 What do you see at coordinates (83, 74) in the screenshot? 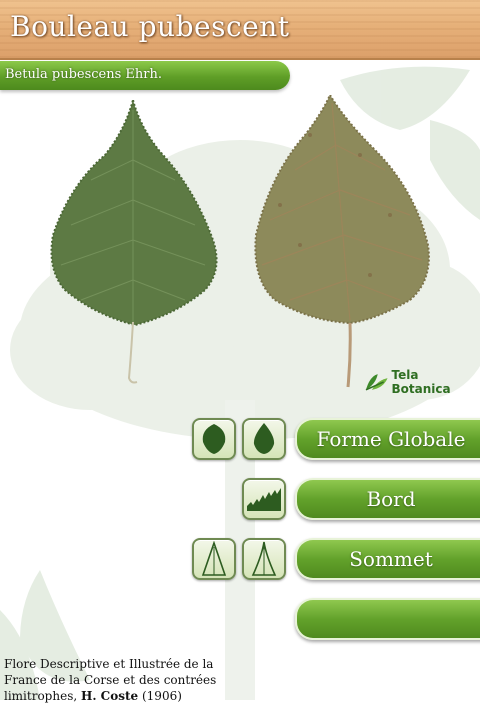
I see `latin-name: Betula pubescens Ehrh.` at bounding box center [83, 74].